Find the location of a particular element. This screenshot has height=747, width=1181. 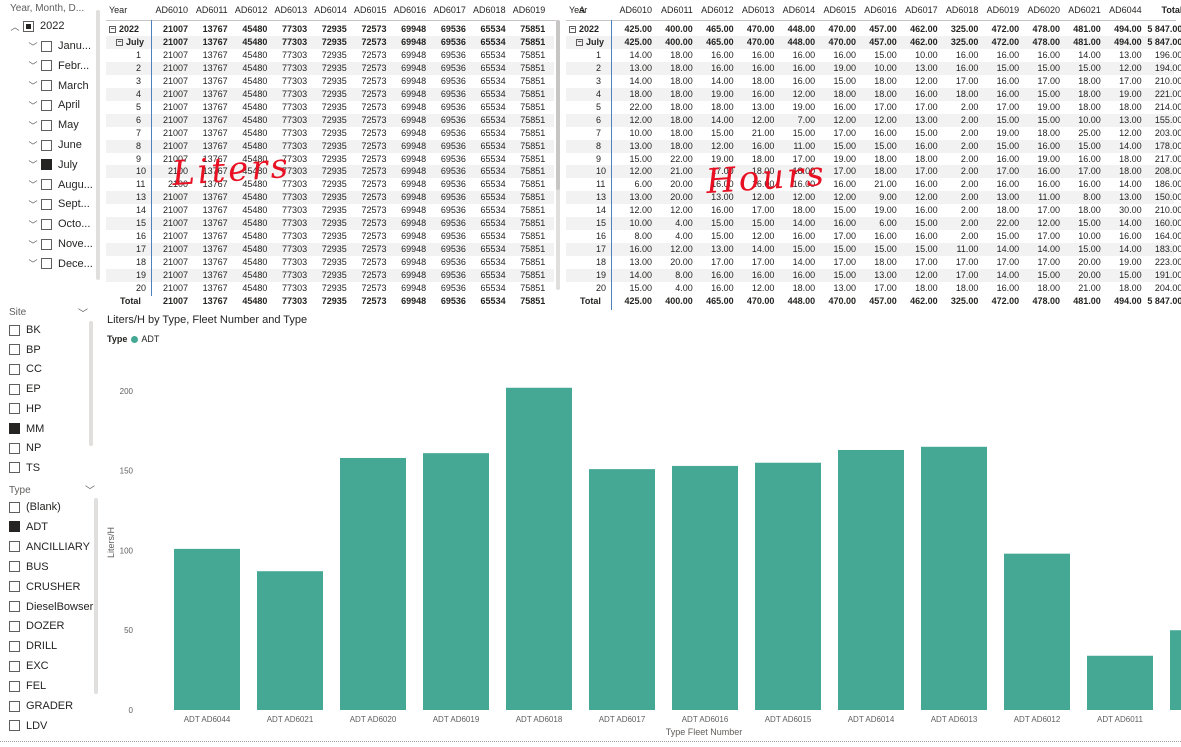

column-header: AD6010 is located at coordinates (633, 10).